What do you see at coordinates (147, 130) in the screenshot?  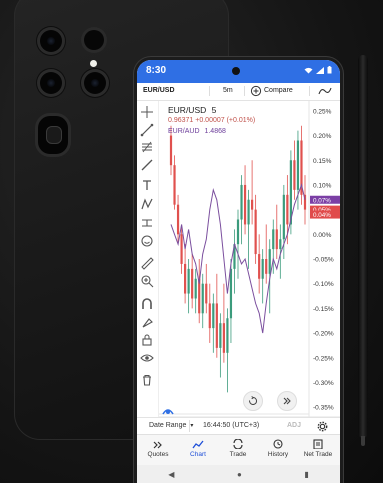 I see `trend-line-icon` at bounding box center [147, 130].